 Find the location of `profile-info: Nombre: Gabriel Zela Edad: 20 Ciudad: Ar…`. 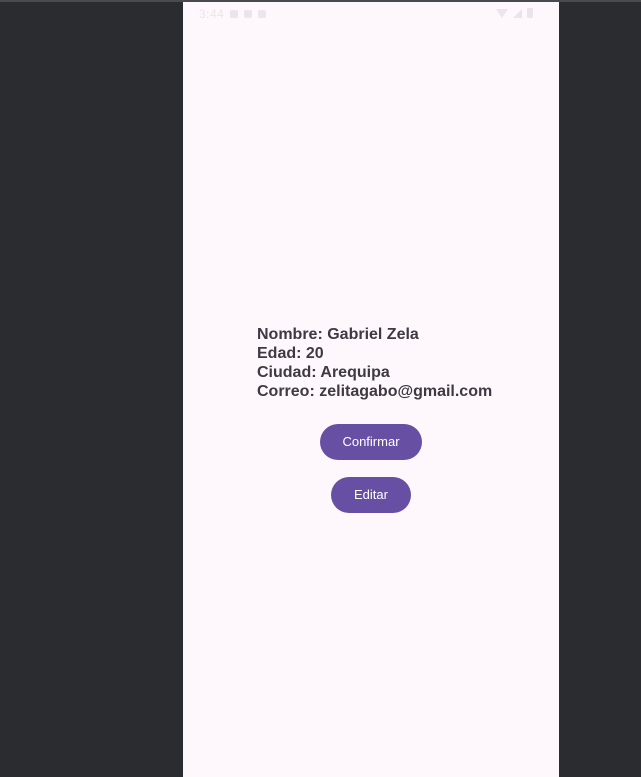

profile-info: Nombre: Gabriel Zela Edad: 20 Ciudad: Ar… is located at coordinates (374, 363).